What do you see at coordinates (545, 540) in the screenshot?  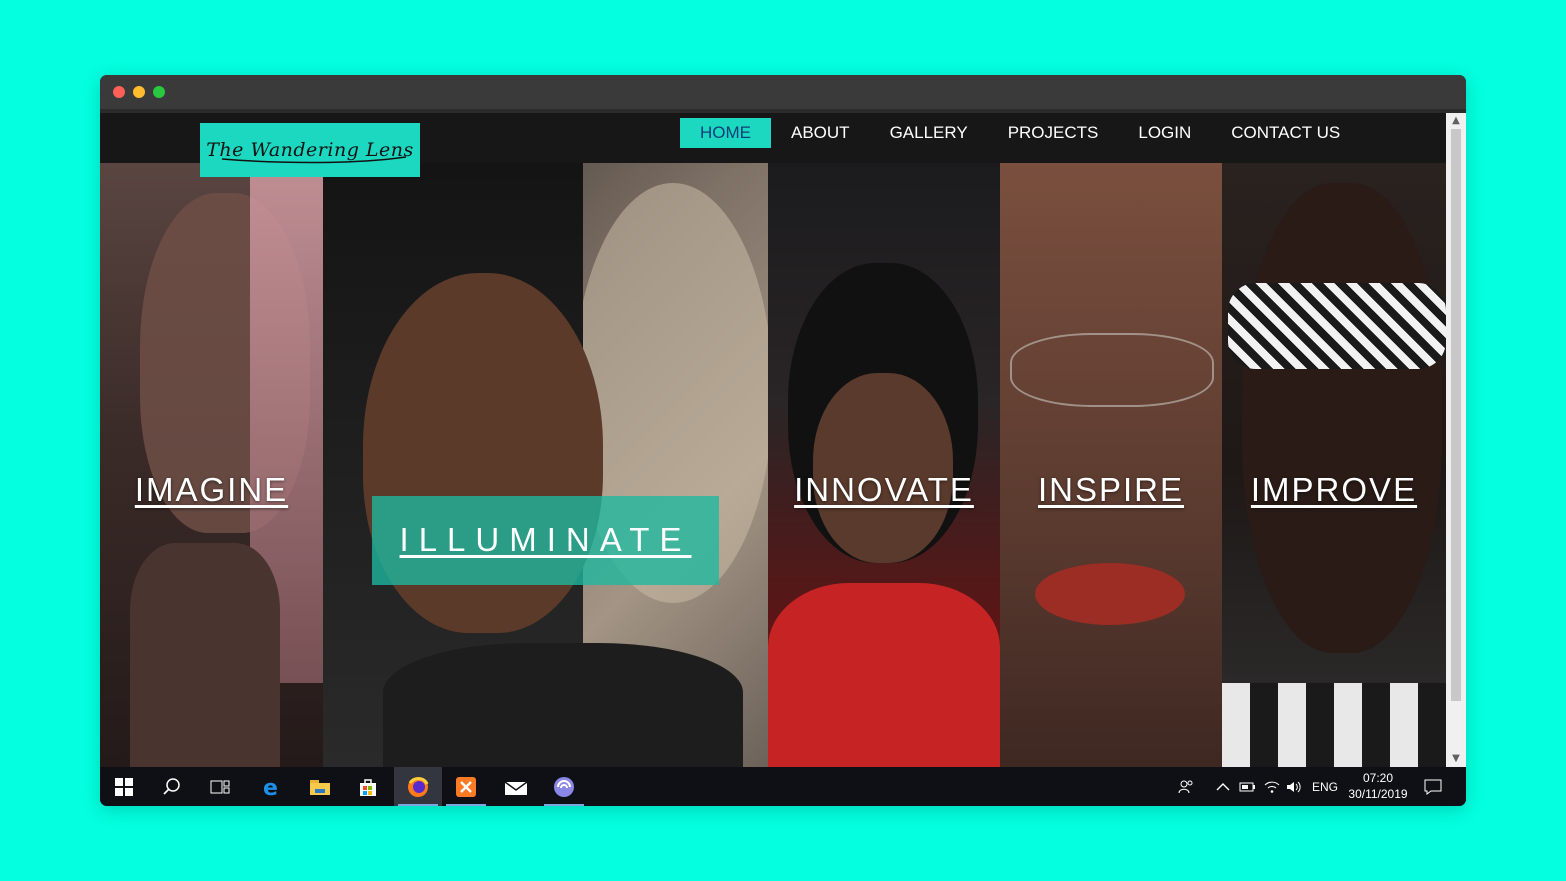 I see `panel-label-illuminate: ILLUMINATE` at bounding box center [545, 540].